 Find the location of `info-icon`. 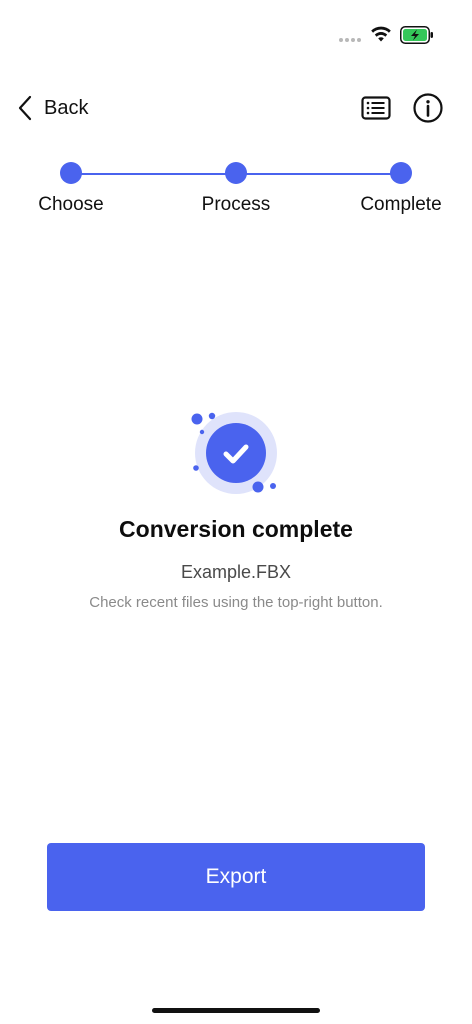

info-icon is located at coordinates (428, 108).